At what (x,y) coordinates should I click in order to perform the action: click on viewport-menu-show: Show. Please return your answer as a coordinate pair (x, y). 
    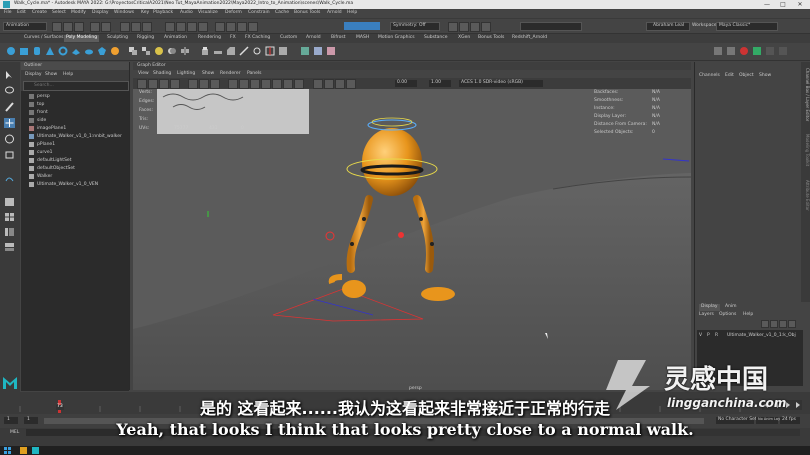
    Looking at the image, I should click on (208, 74).